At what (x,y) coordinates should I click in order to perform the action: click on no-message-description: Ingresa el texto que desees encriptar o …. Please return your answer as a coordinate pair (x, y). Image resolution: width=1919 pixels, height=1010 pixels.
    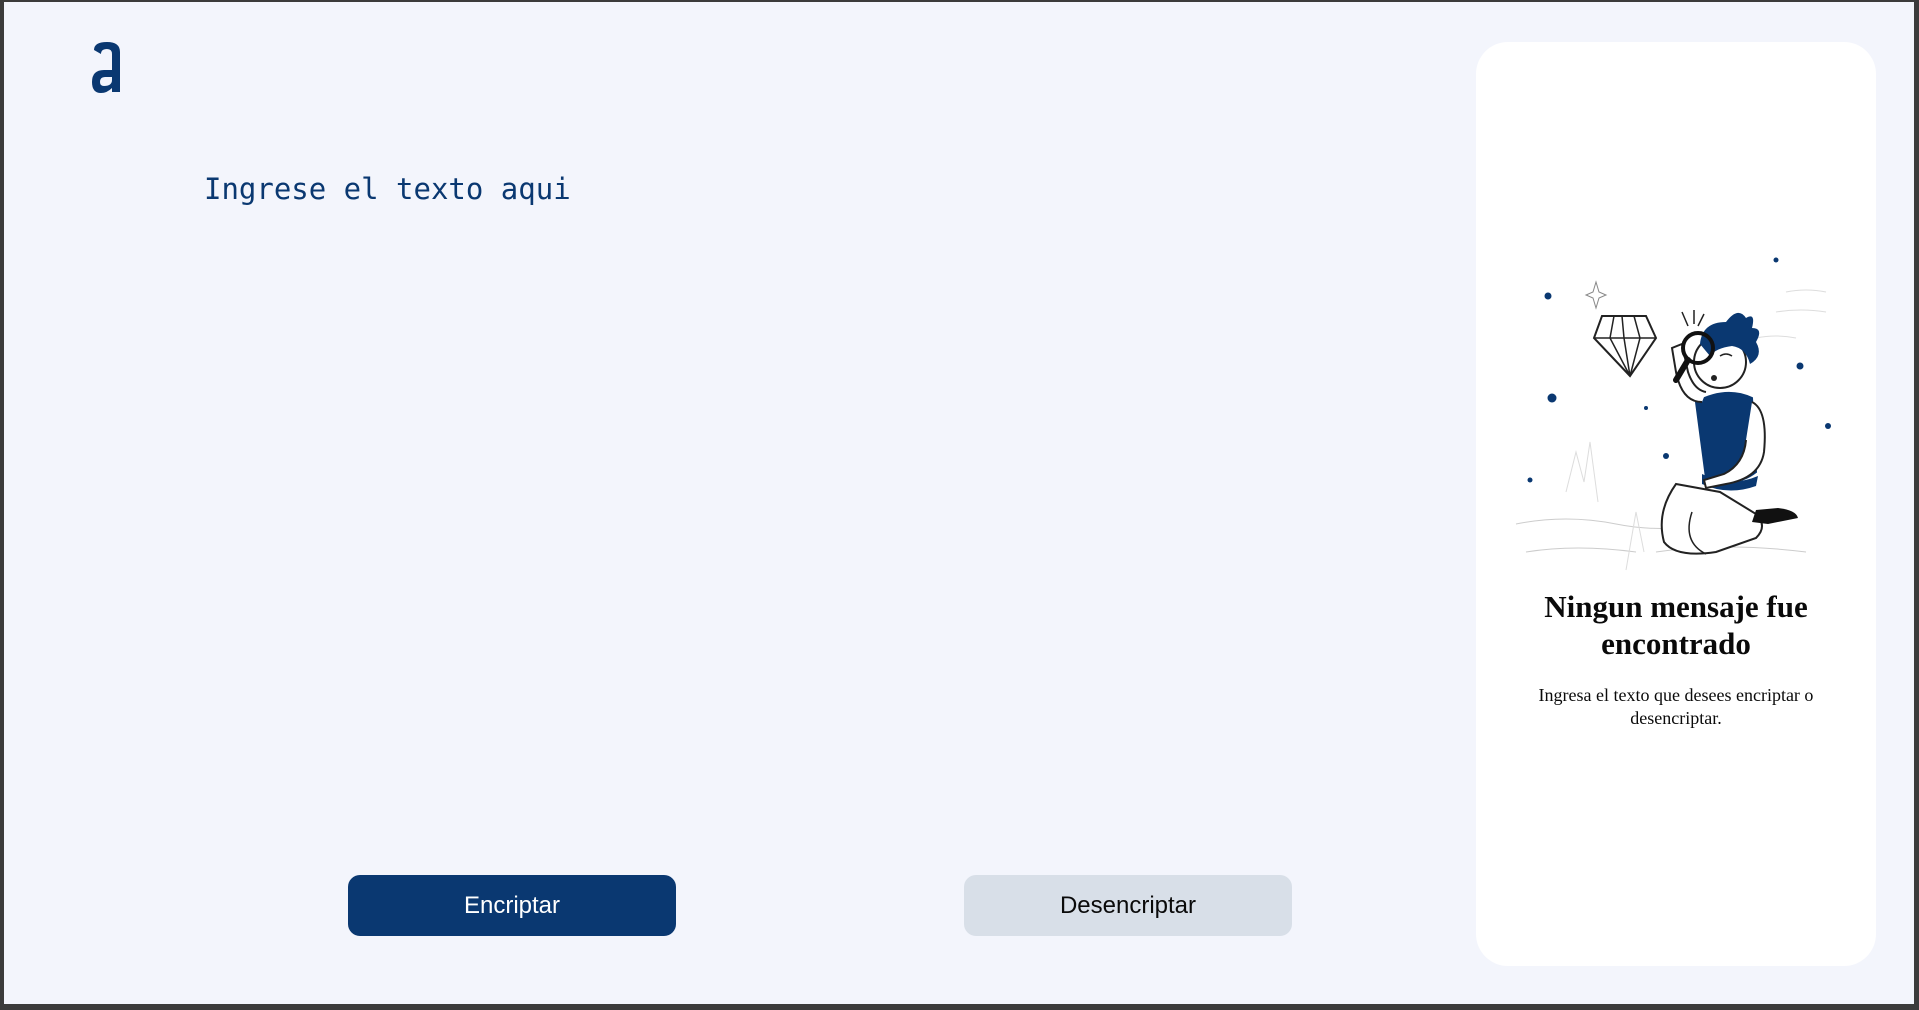
    Looking at the image, I should click on (1676, 706).